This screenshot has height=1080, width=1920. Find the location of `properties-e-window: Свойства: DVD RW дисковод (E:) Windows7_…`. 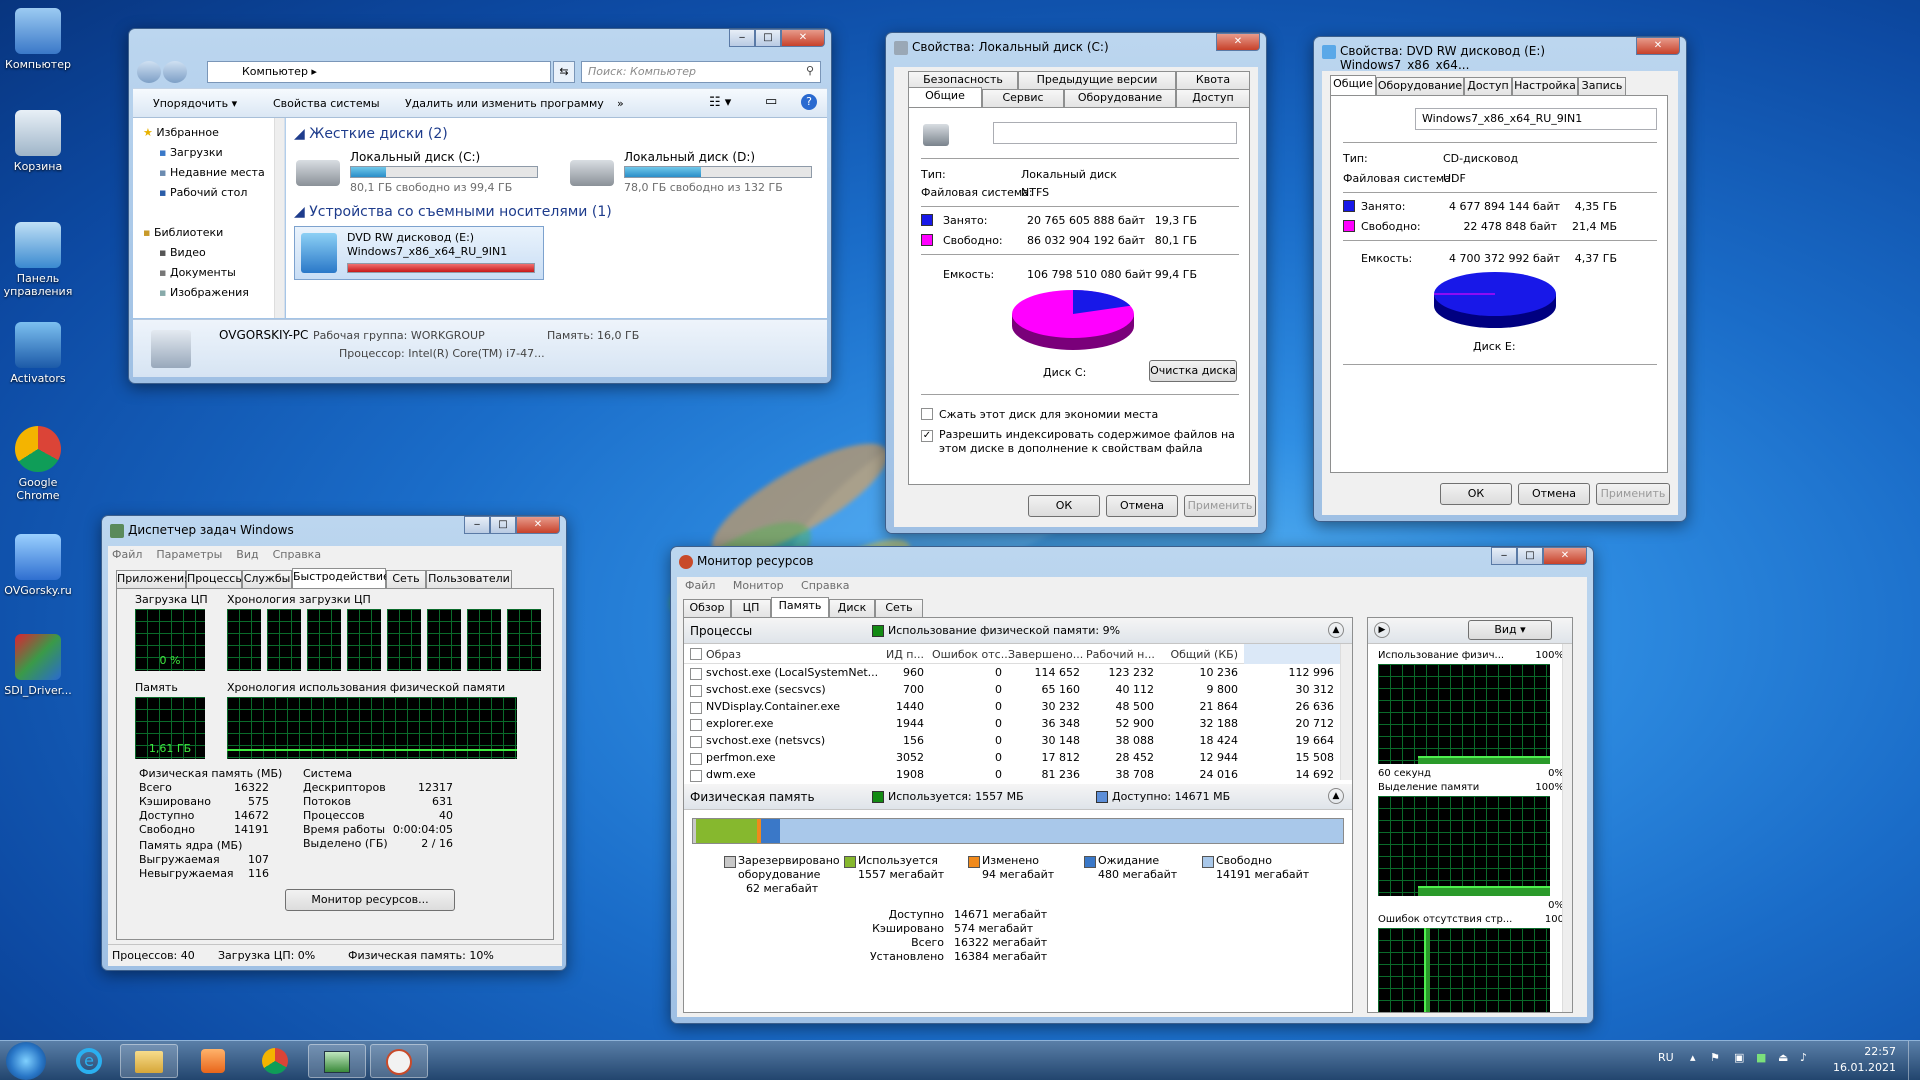

properties-e-window: Свойства: DVD RW дисковод (E:) Windows7_… is located at coordinates (1500, 279).